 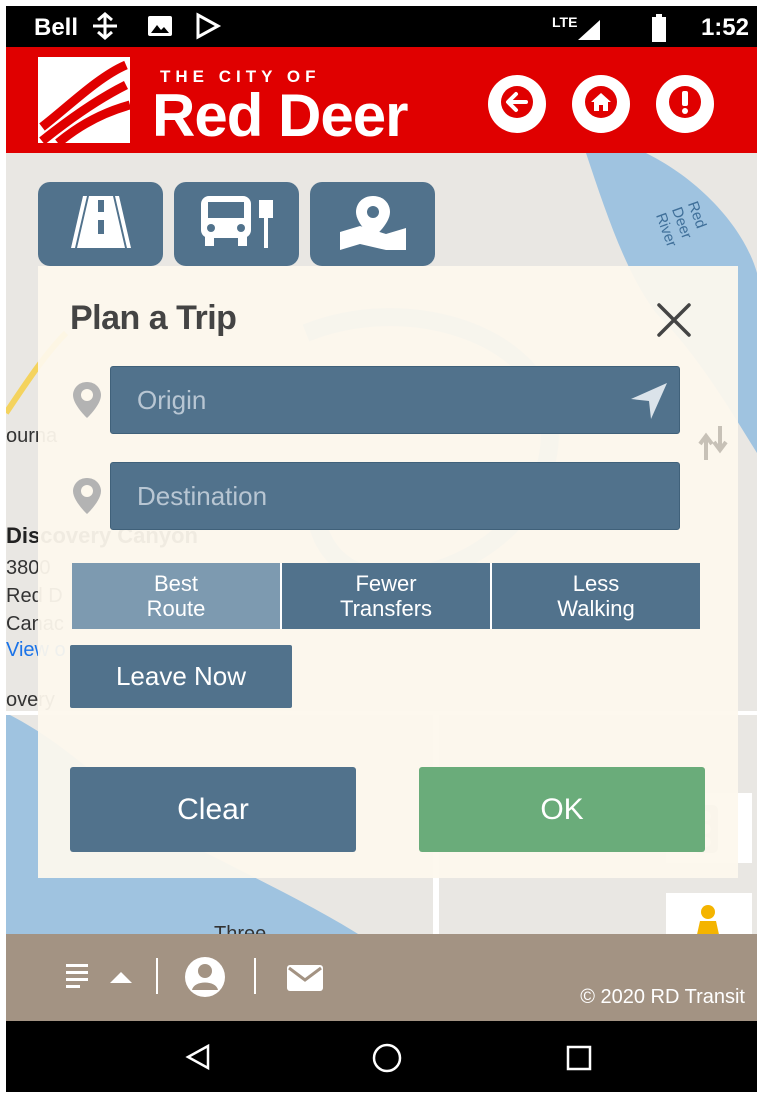 What do you see at coordinates (596, 583) in the screenshot?
I see `pref-label-line1: Less` at bounding box center [596, 583].